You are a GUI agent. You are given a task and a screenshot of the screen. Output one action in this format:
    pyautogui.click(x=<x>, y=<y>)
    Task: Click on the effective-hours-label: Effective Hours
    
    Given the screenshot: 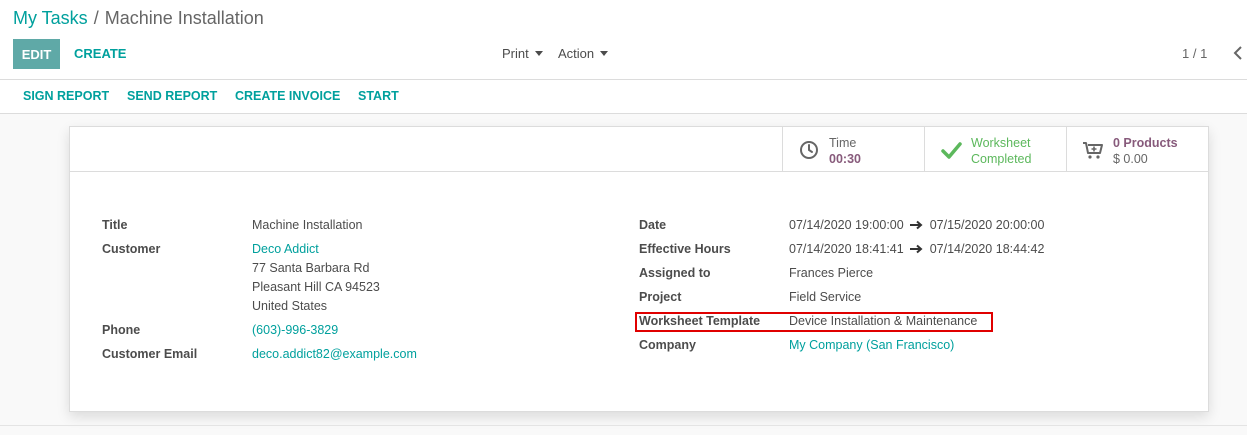 What is the action you would take?
    pyautogui.click(x=685, y=249)
    